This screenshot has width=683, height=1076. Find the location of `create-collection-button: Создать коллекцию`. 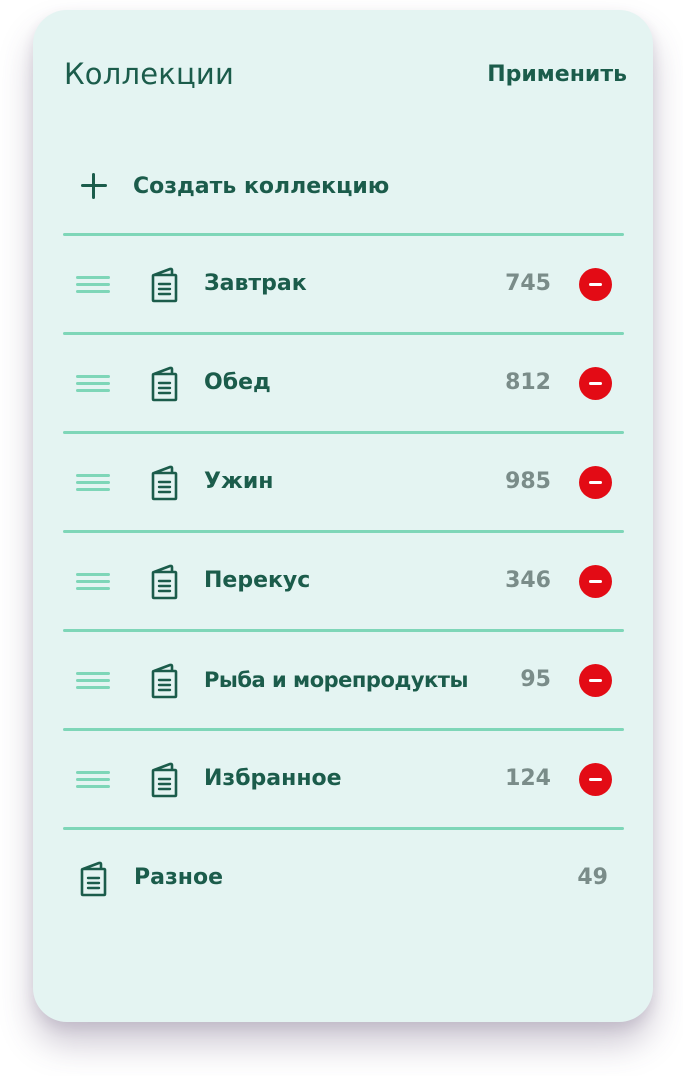

create-collection-button: Создать коллекцию is located at coordinates (226, 186).